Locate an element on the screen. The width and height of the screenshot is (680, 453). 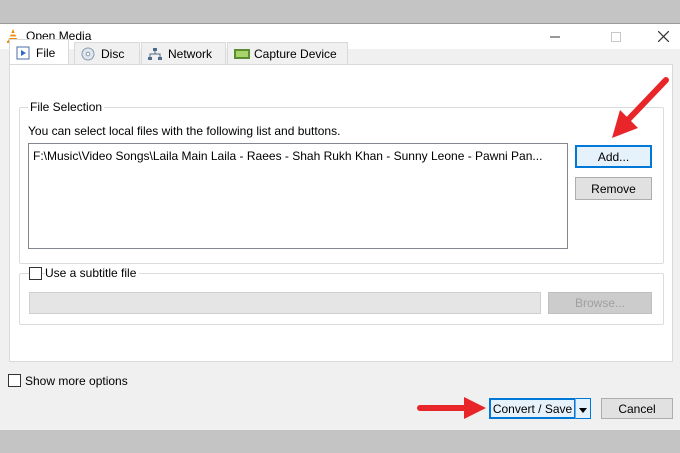
tab-file: File is located at coordinates (39, 52).